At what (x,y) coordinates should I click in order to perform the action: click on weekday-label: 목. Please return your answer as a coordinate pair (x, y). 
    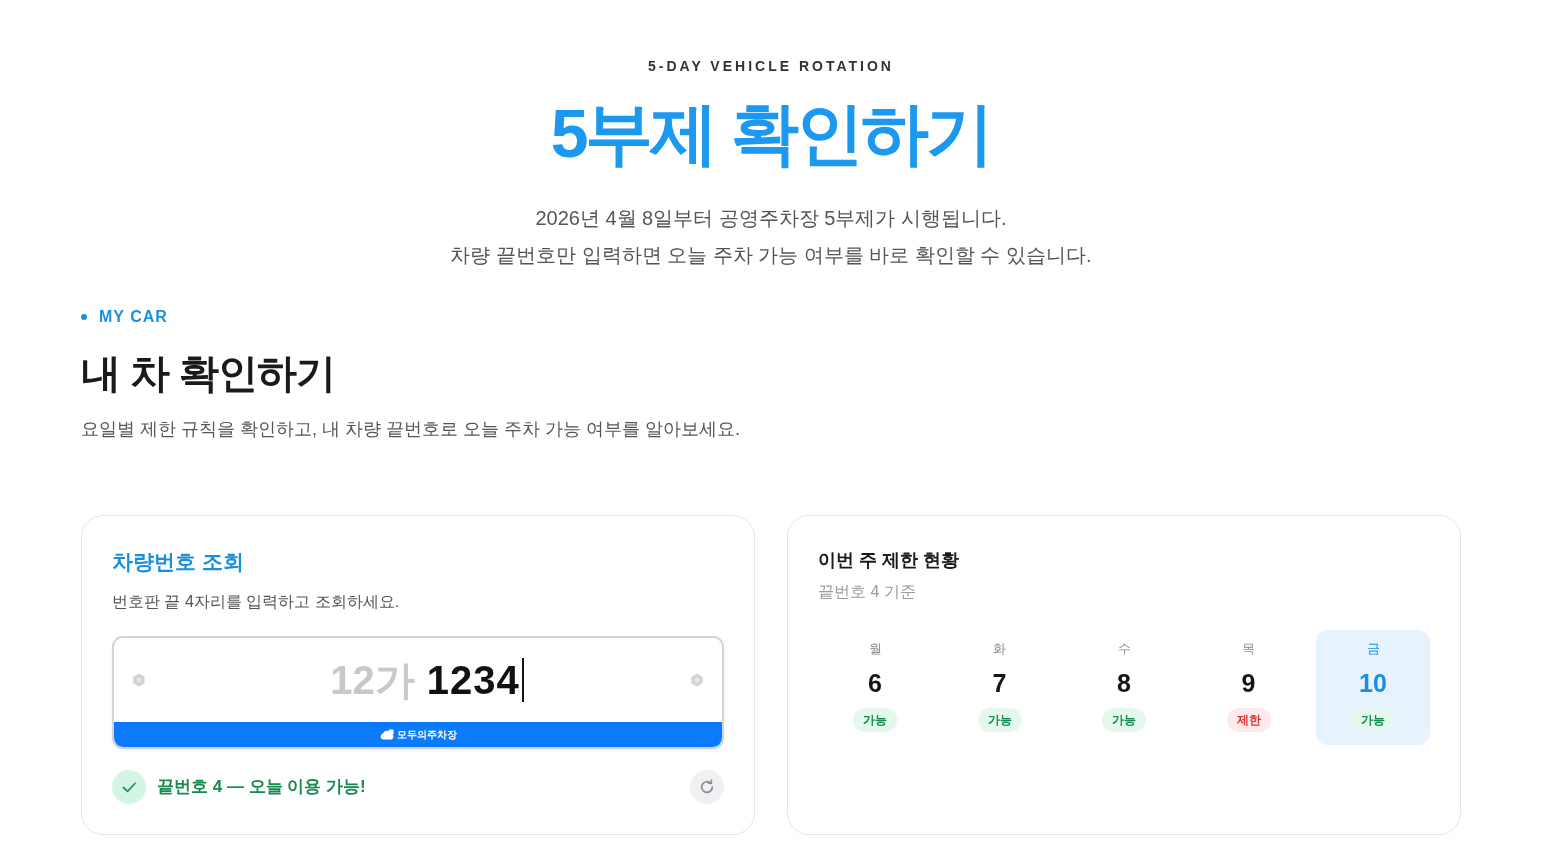
    Looking at the image, I should click on (1248, 649).